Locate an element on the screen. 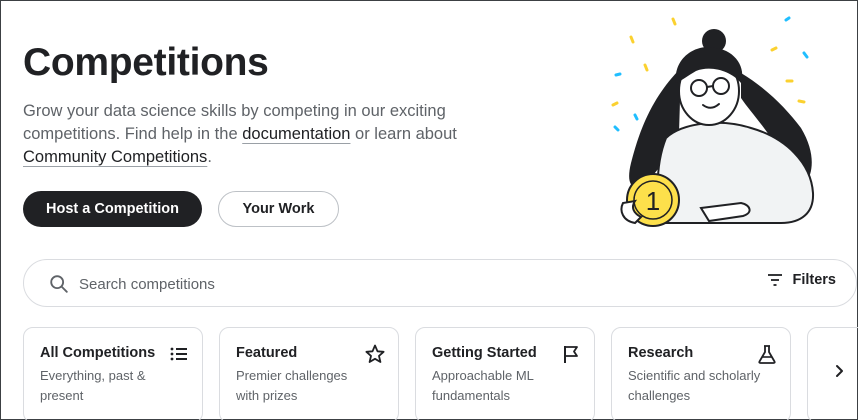 The height and width of the screenshot is (420, 858). category-card-featured: Featured Premier challenges with prizes is located at coordinates (309, 373).